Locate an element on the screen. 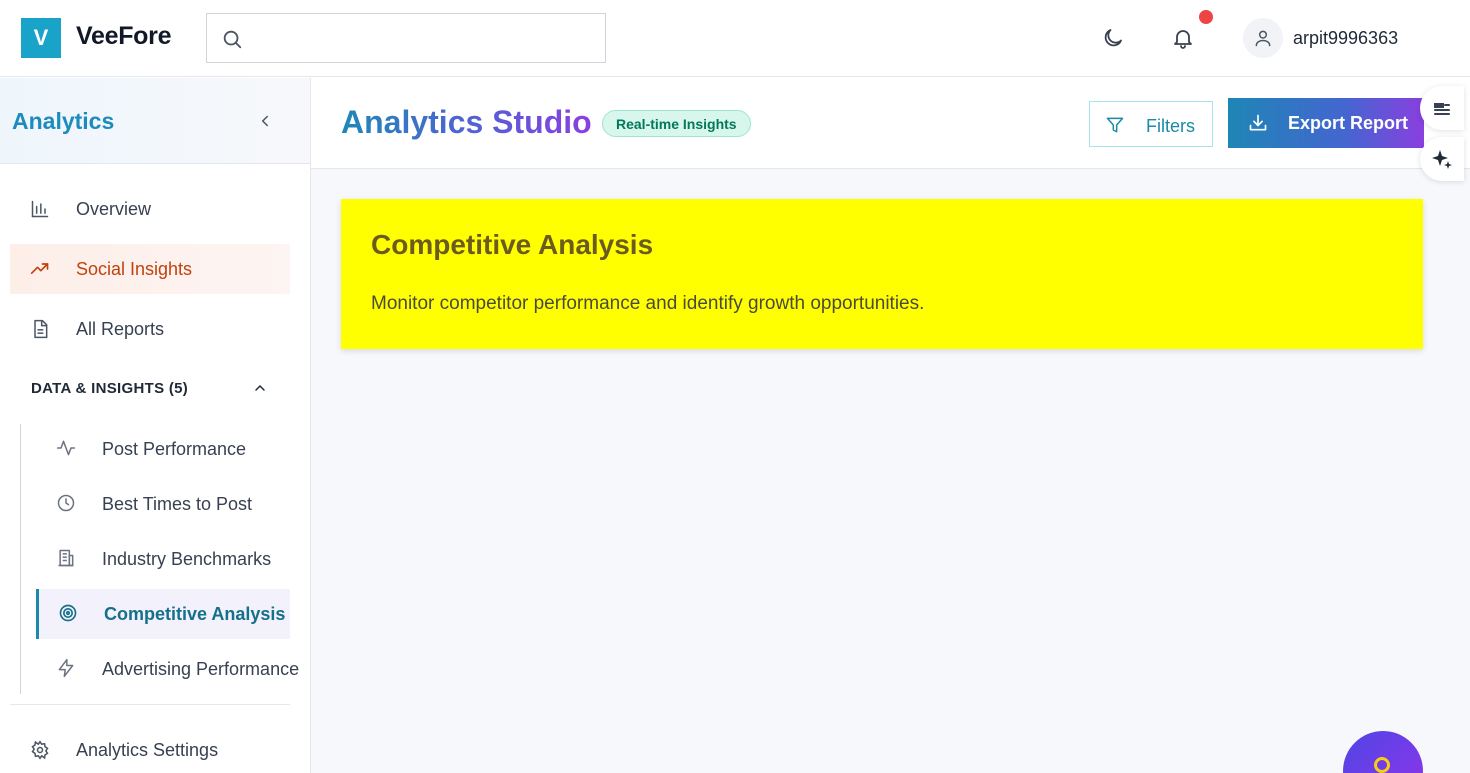  clock-icon is located at coordinates (66, 503).